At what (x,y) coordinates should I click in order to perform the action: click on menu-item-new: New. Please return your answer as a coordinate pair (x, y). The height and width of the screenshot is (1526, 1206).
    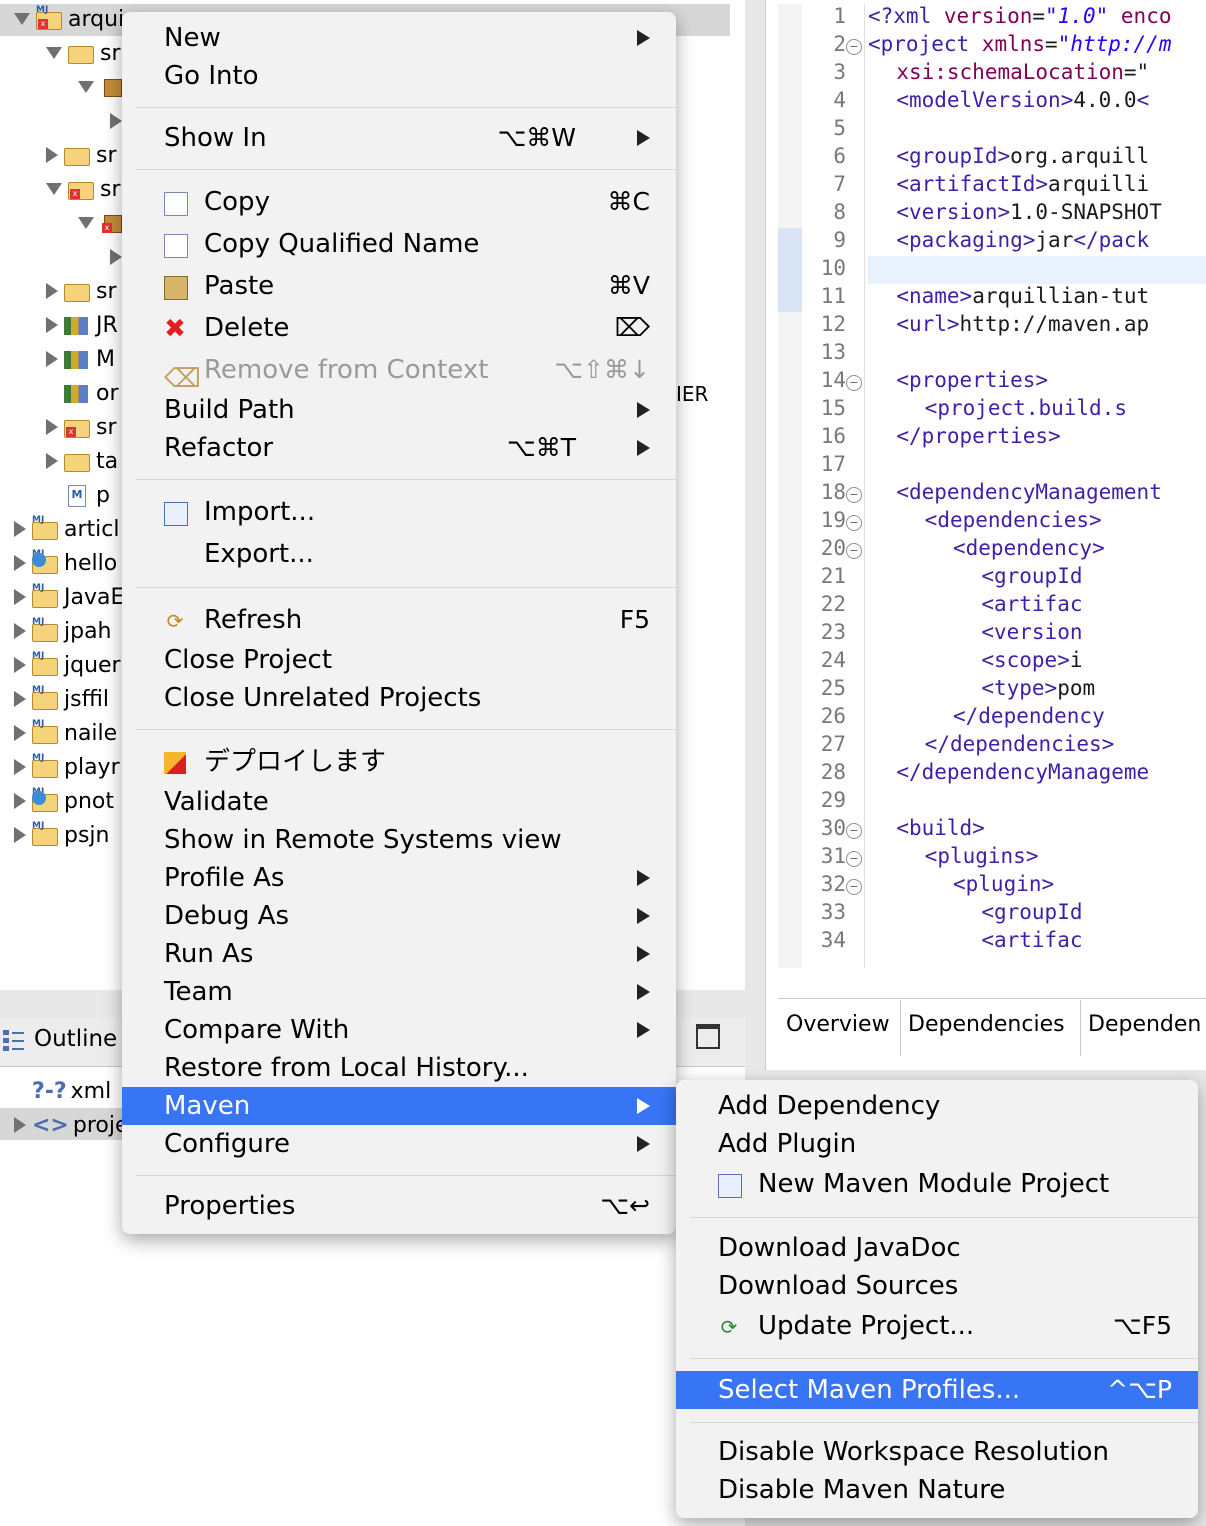
    Looking at the image, I should click on (399, 38).